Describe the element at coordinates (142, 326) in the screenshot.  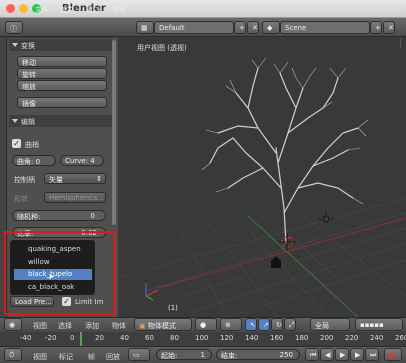
I see `object-mode-icon: ▣` at that location.